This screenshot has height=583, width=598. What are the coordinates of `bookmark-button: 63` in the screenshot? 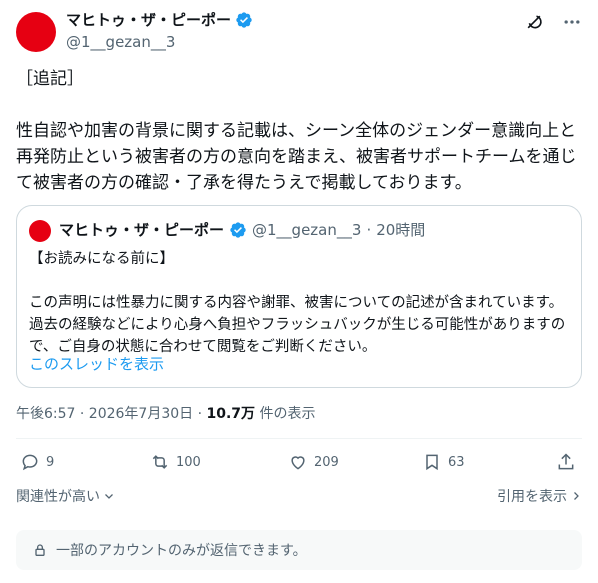 It's located at (443, 462).